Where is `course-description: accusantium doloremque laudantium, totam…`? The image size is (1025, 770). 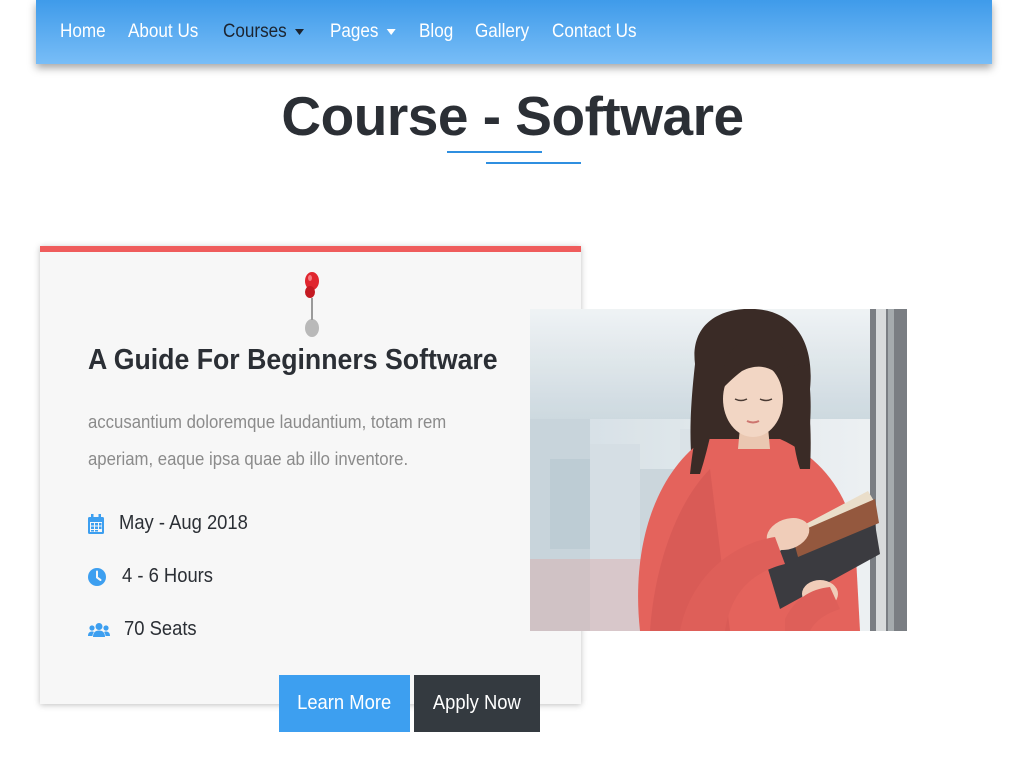 course-description: accusantium doloremque laudantium, totam… is located at coordinates (267, 440).